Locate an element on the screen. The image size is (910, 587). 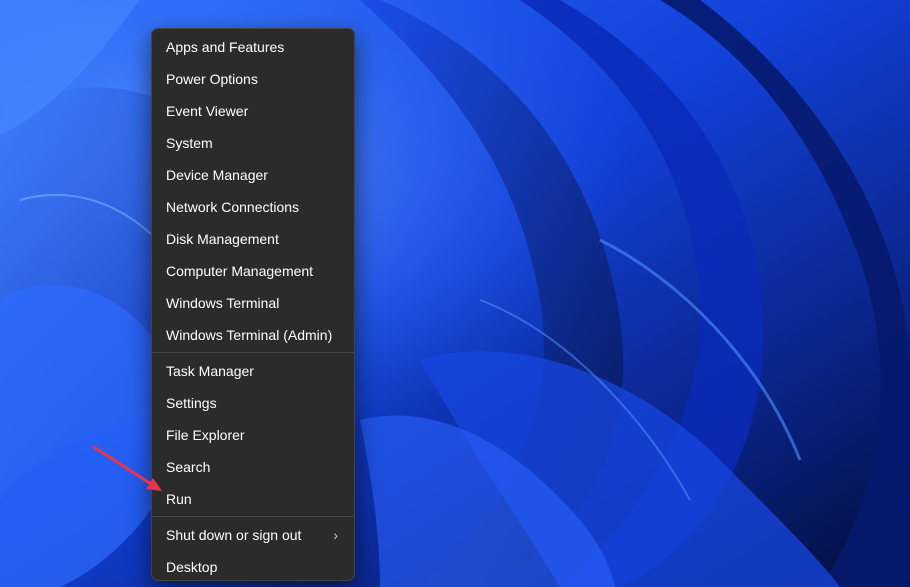
menu-group-3: Shut down or sign out › Desktop is located at coordinates (253, 551).